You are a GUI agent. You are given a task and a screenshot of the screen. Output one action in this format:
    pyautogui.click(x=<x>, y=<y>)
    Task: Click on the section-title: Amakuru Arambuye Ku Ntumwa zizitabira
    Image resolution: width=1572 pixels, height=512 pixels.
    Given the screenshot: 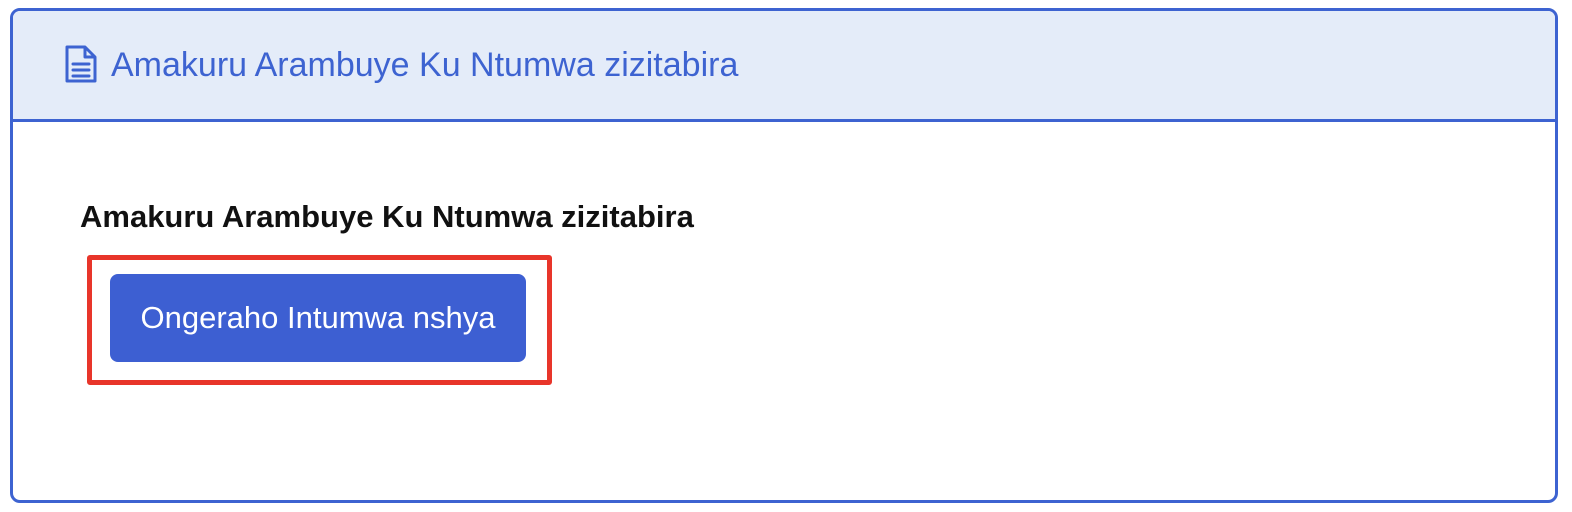 What is the action you would take?
    pyautogui.click(x=387, y=216)
    